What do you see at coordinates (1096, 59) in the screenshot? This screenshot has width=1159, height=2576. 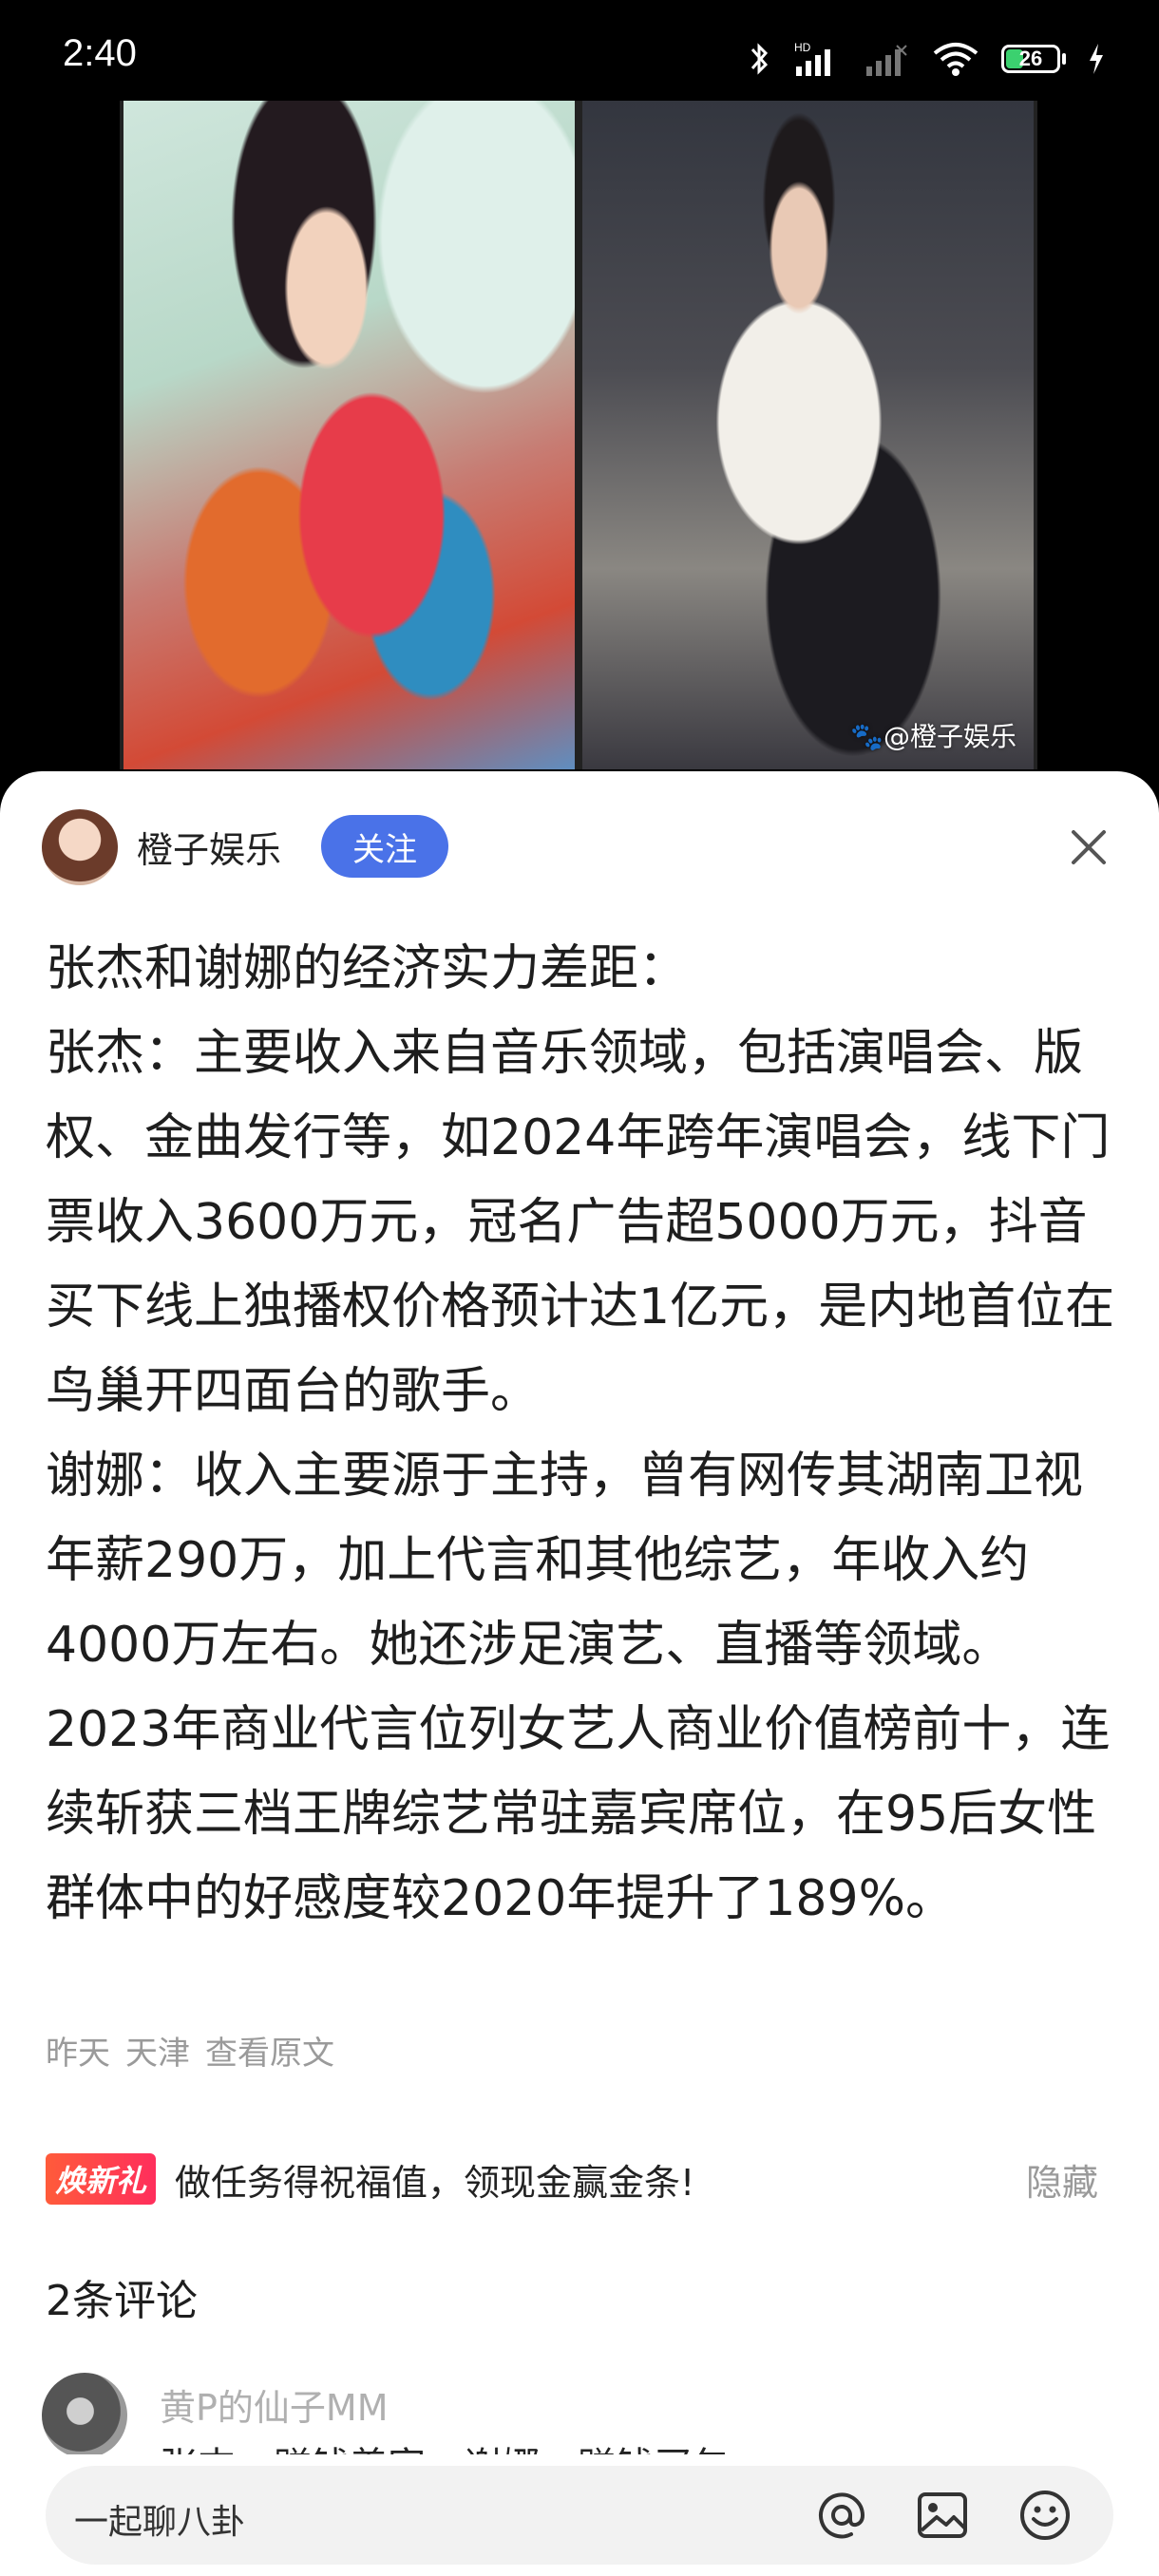 I see `charging-icon` at bounding box center [1096, 59].